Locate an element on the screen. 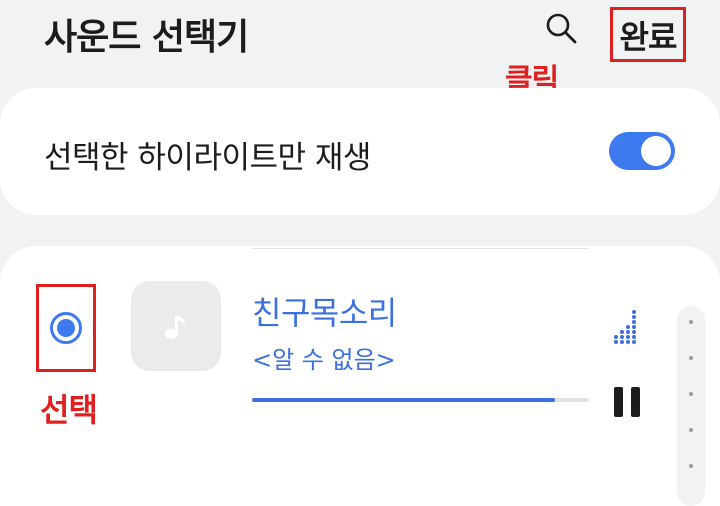 This screenshot has width=720, height=506. song-title: 친구목소리 is located at coordinates (324, 311).